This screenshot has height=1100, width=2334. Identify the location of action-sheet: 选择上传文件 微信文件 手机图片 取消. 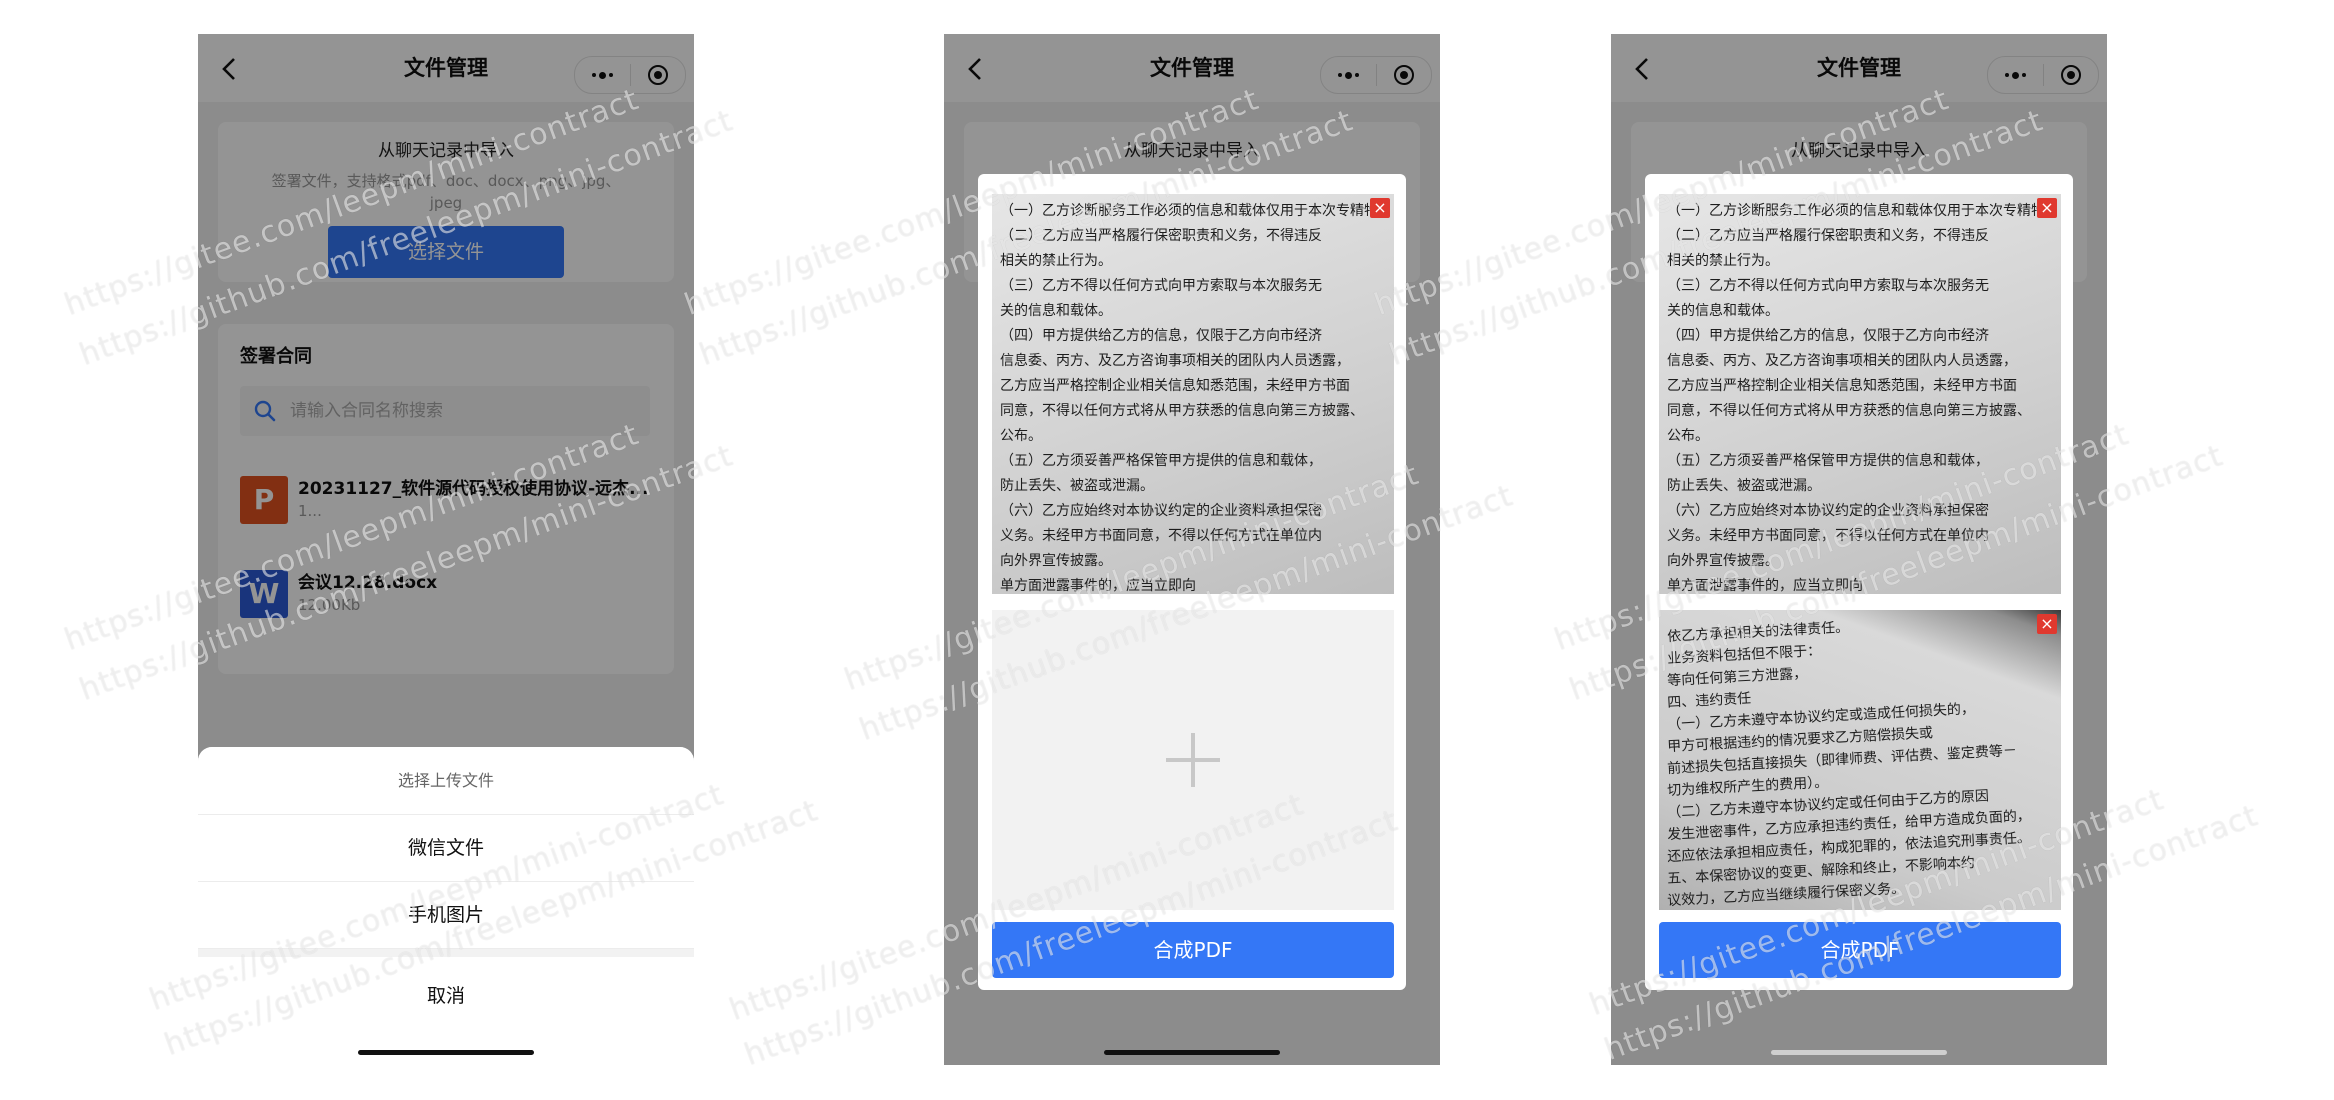
(446, 906).